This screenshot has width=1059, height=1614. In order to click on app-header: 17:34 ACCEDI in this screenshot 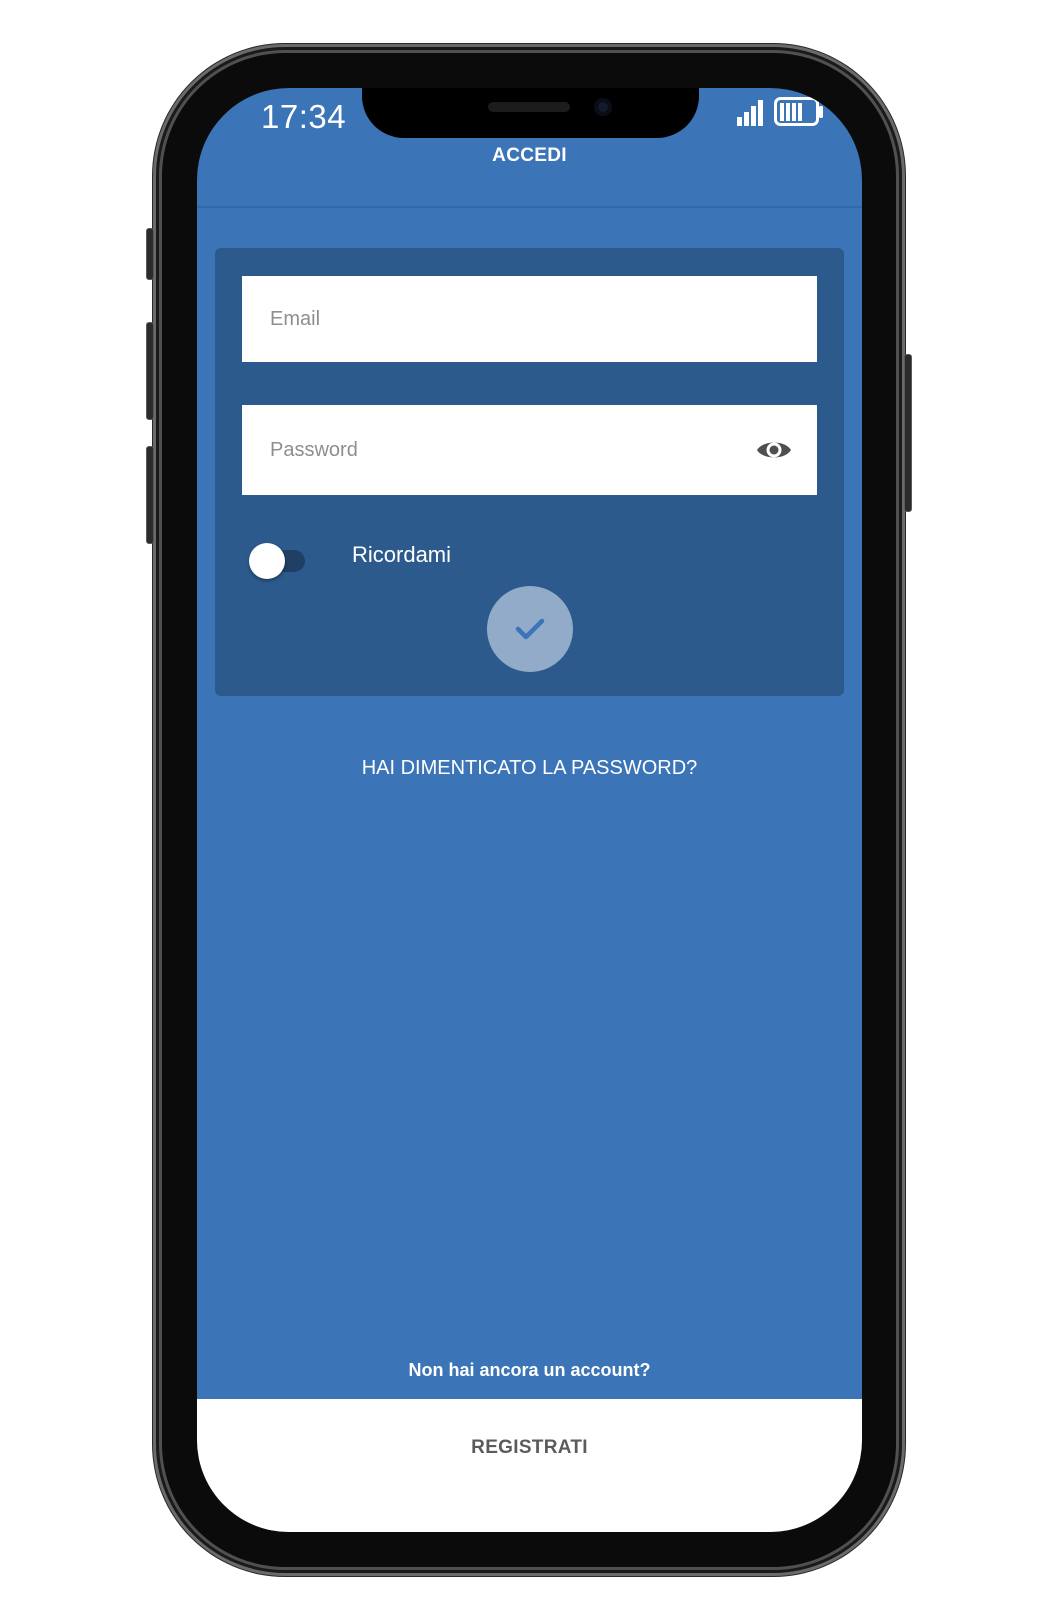, I will do `click(529, 148)`.